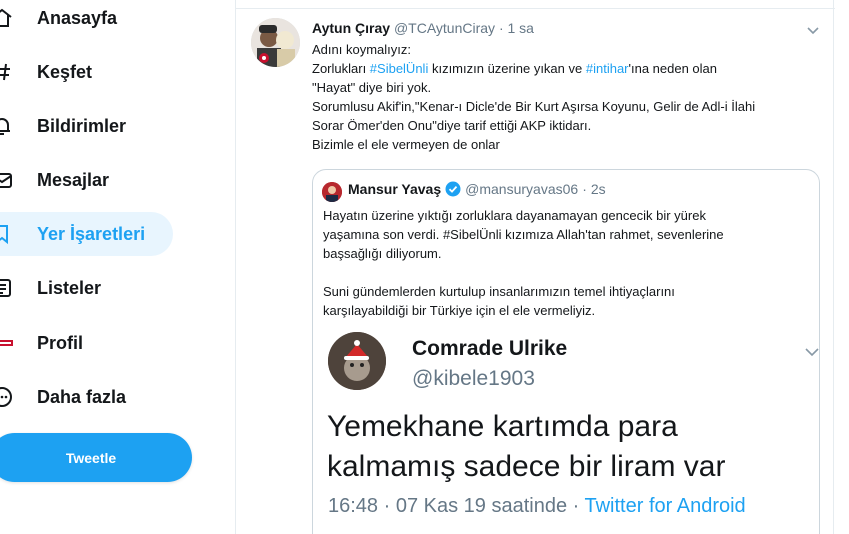 The height and width of the screenshot is (534, 849). Describe the element at coordinates (6, 397) in the screenshot. I see `more-circle-icon` at that location.